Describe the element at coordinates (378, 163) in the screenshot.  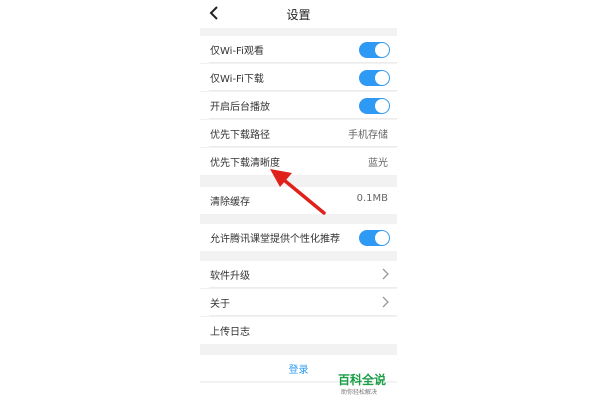
I see `download-quality-value: 蓝光` at that location.